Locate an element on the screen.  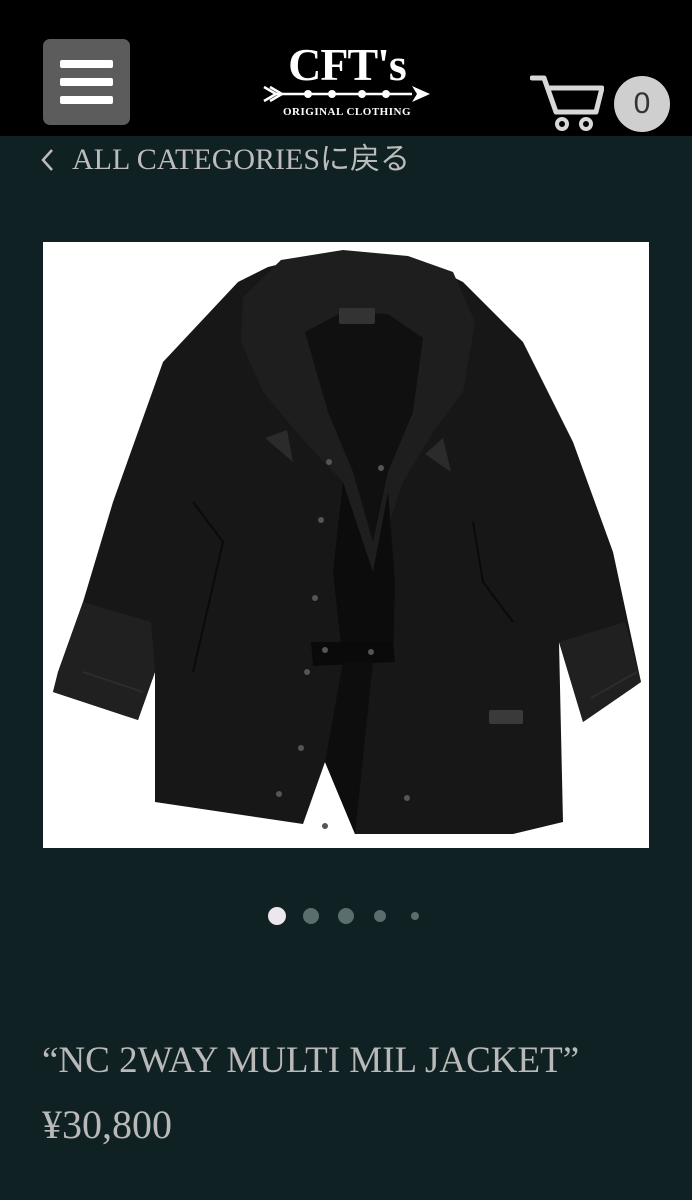
menu-button is located at coordinates (86, 82).